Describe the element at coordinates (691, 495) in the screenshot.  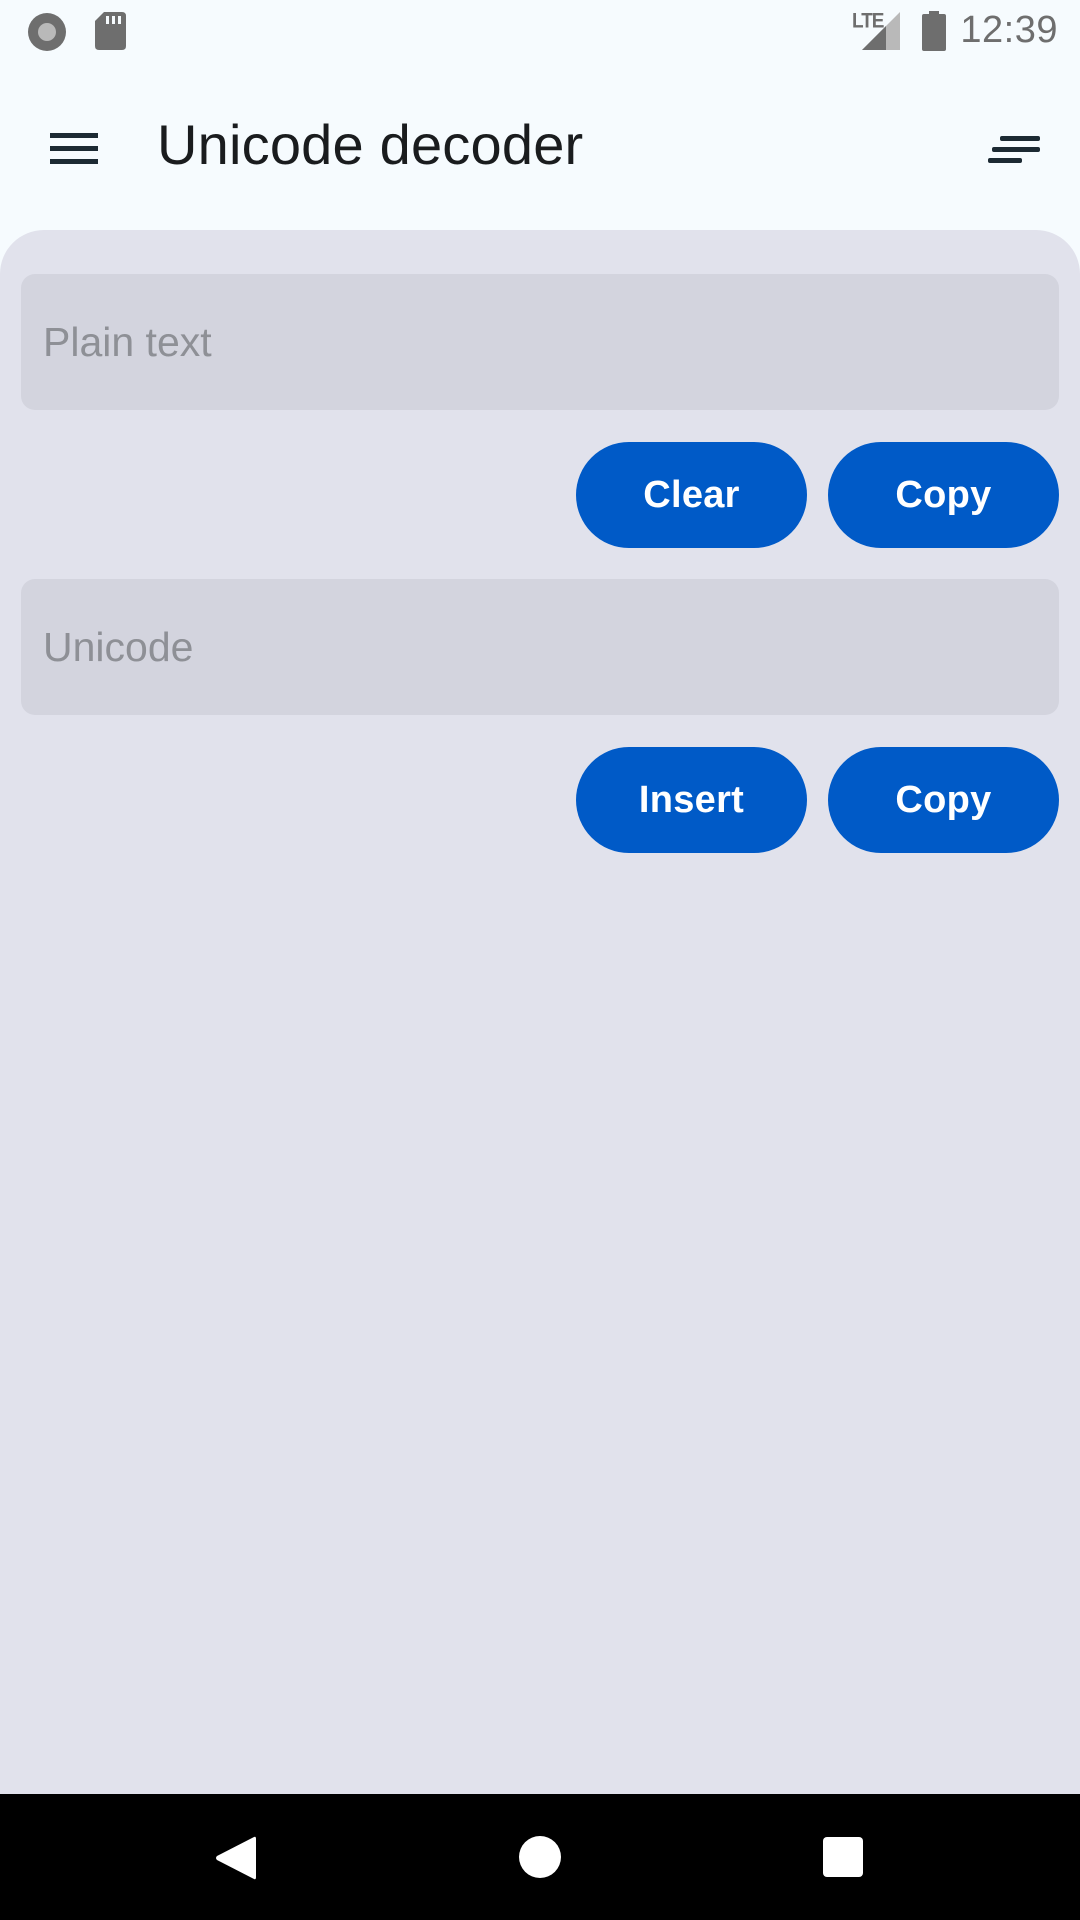
I see `clear-button: Clear` at that location.